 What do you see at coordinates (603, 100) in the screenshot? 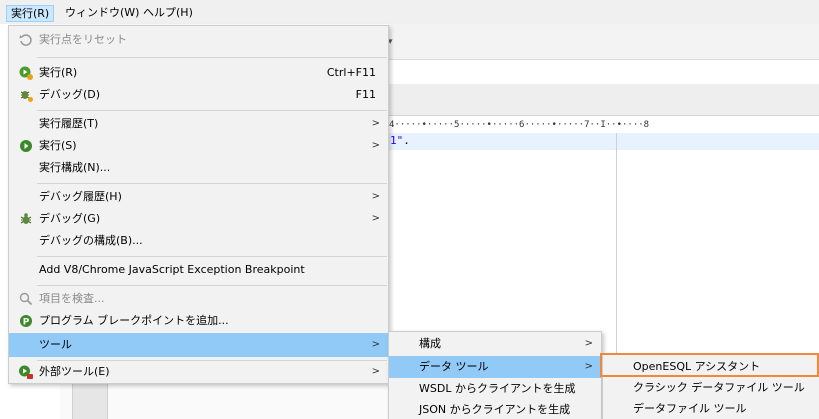
I see `editor-tab-bar` at bounding box center [603, 100].